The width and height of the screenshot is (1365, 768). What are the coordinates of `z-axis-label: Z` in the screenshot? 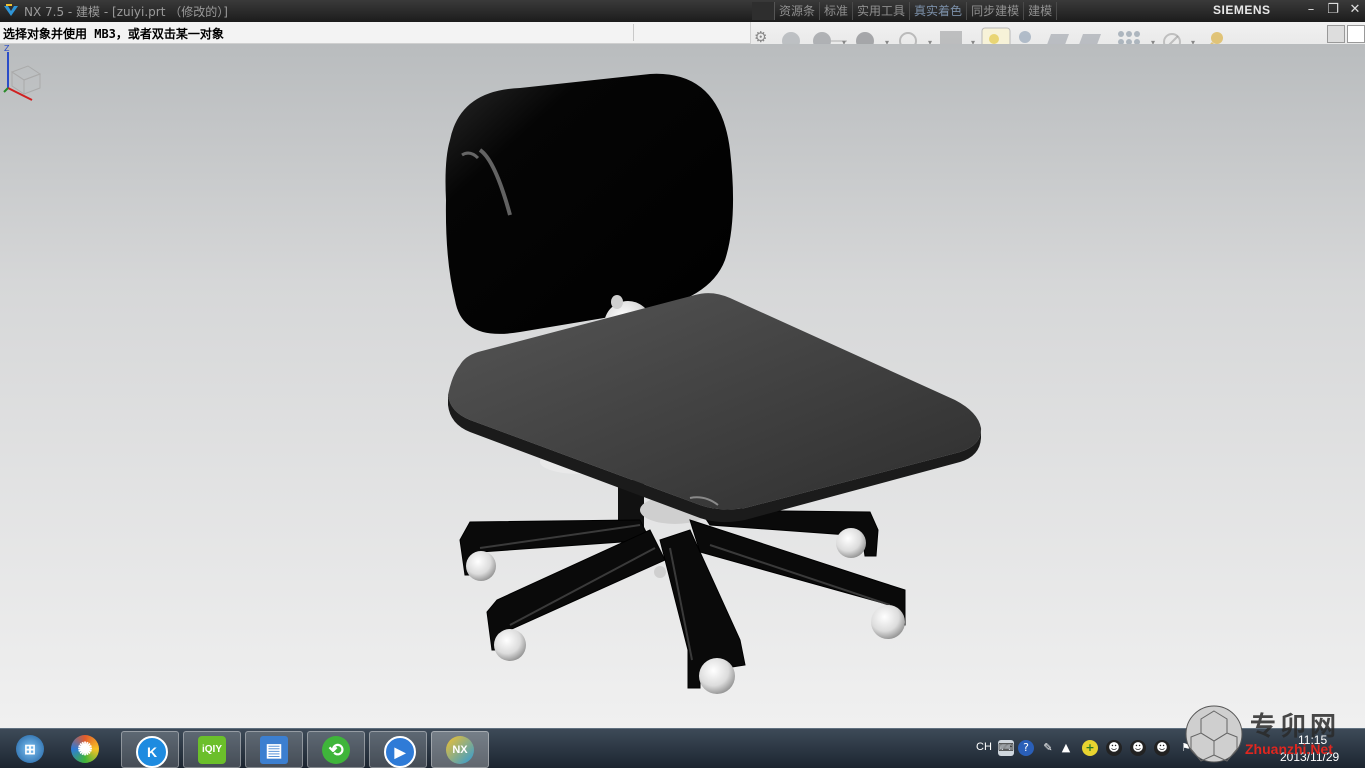 It's located at (7, 48).